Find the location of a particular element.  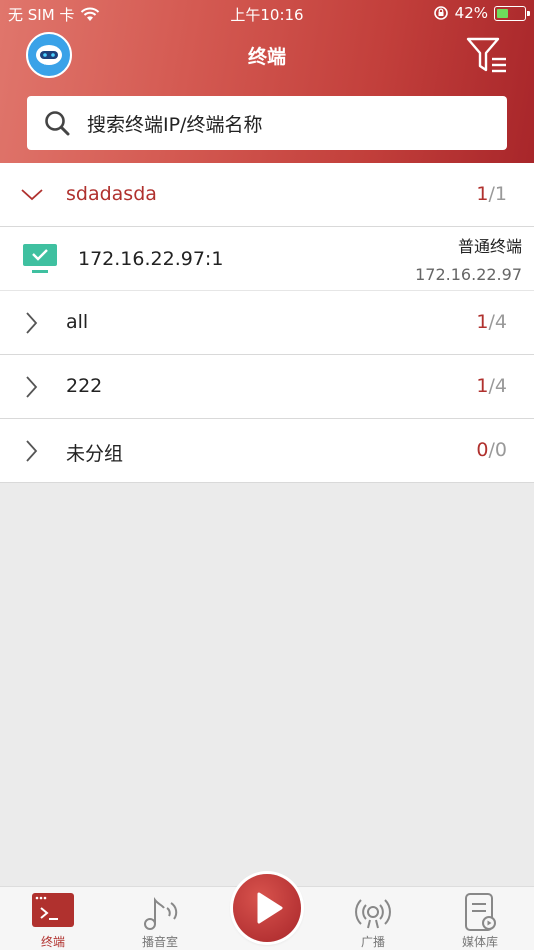

group-name: all is located at coordinates (77, 322).